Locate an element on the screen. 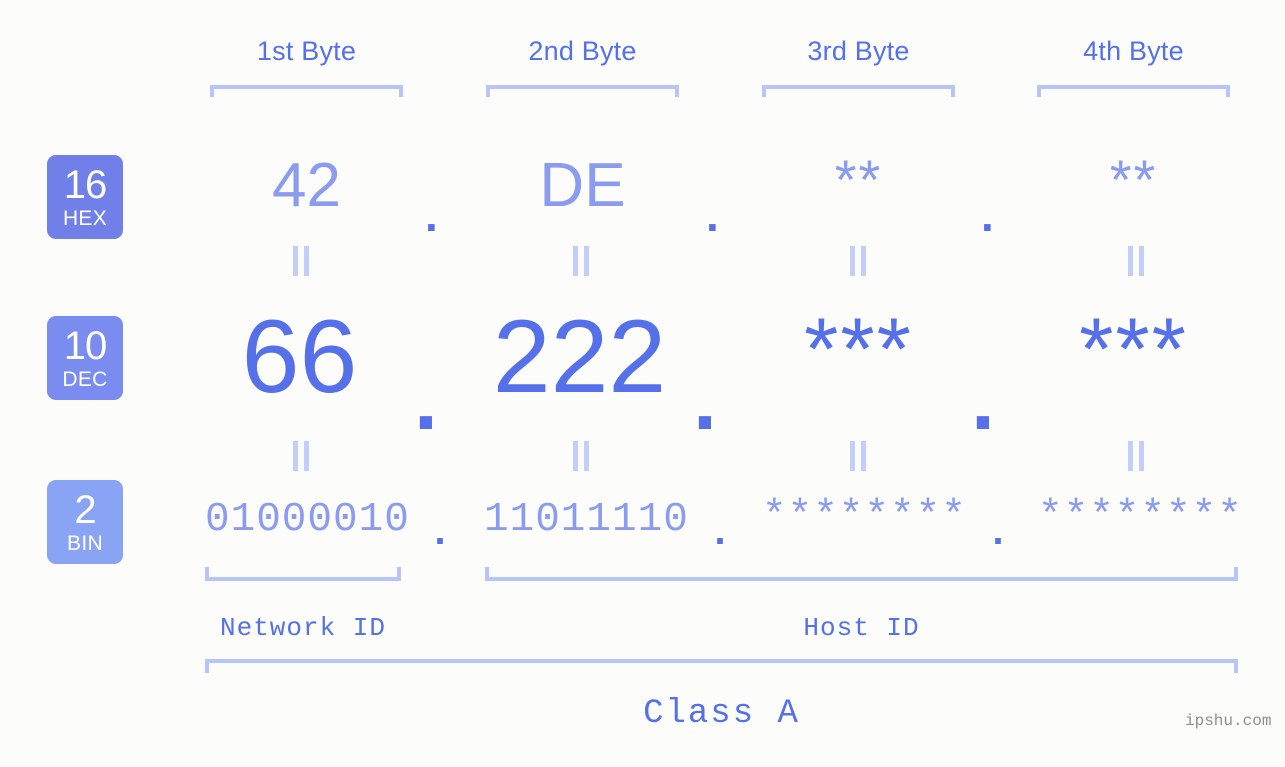  host-id-bracket is located at coordinates (861, 574).